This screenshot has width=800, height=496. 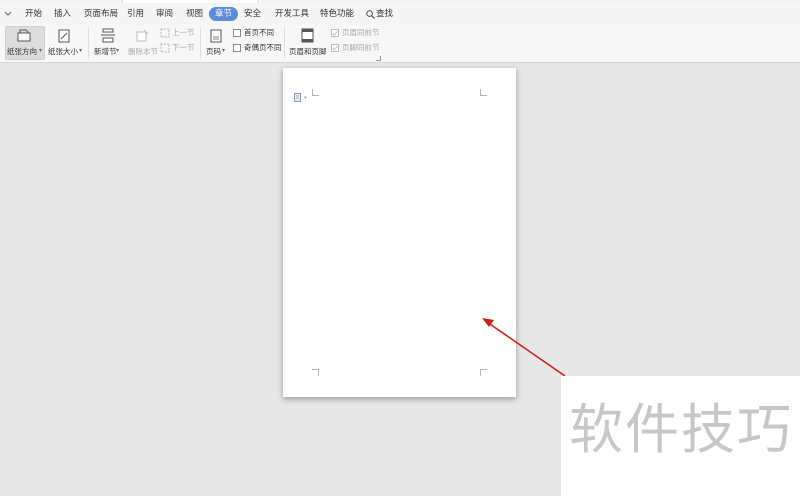 What do you see at coordinates (183, 32) in the screenshot?
I see `prev-section-label: 上一节` at bounding box center [183, 32].